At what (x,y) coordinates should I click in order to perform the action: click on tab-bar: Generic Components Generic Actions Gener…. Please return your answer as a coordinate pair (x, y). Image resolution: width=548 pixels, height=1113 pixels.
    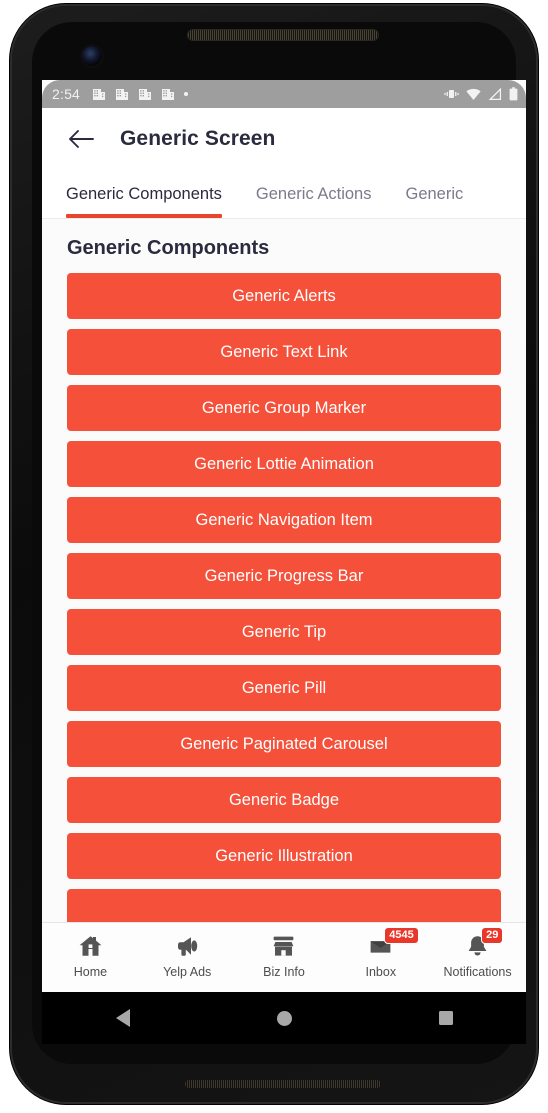
    Looking at the image, I should click on (284, 194).